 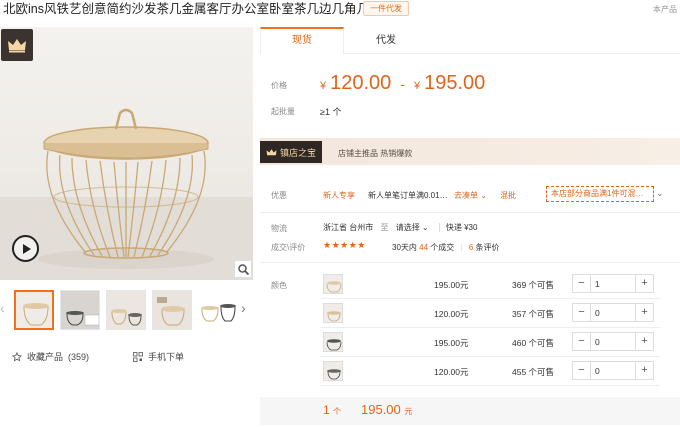 What do you see at coordinates (470, 195) in the screenshot?
I see `go-add-items-link: 去凑单 ⌄` at bounding box center [470, 195].